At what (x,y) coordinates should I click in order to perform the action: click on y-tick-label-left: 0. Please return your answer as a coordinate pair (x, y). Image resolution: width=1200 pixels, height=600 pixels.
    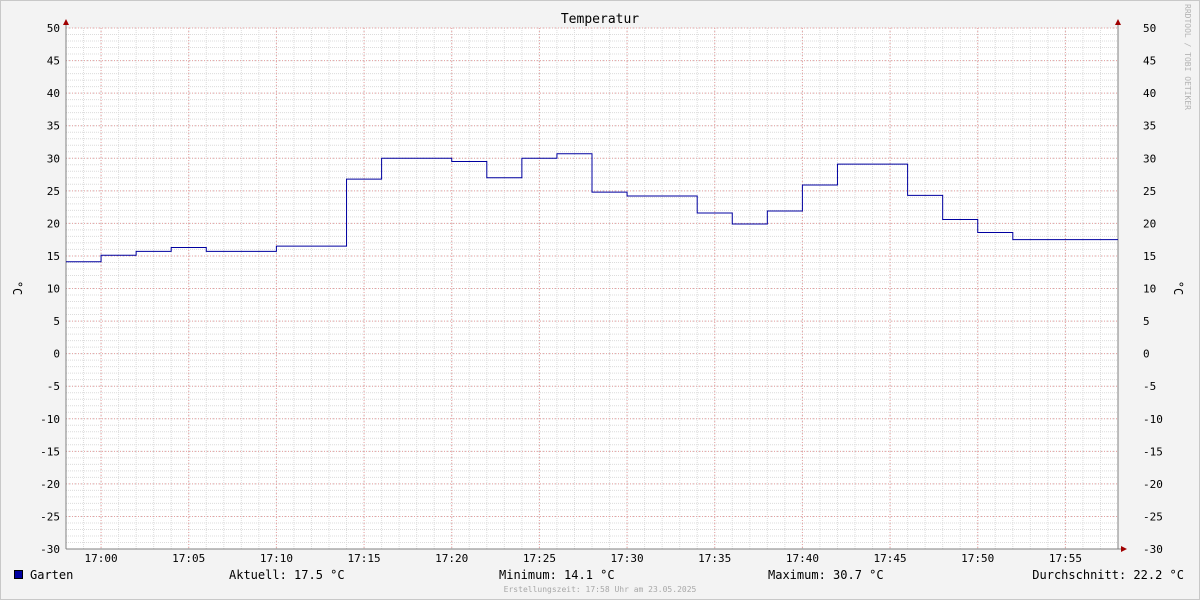
    Looking at the image, I should click on (56, 354).